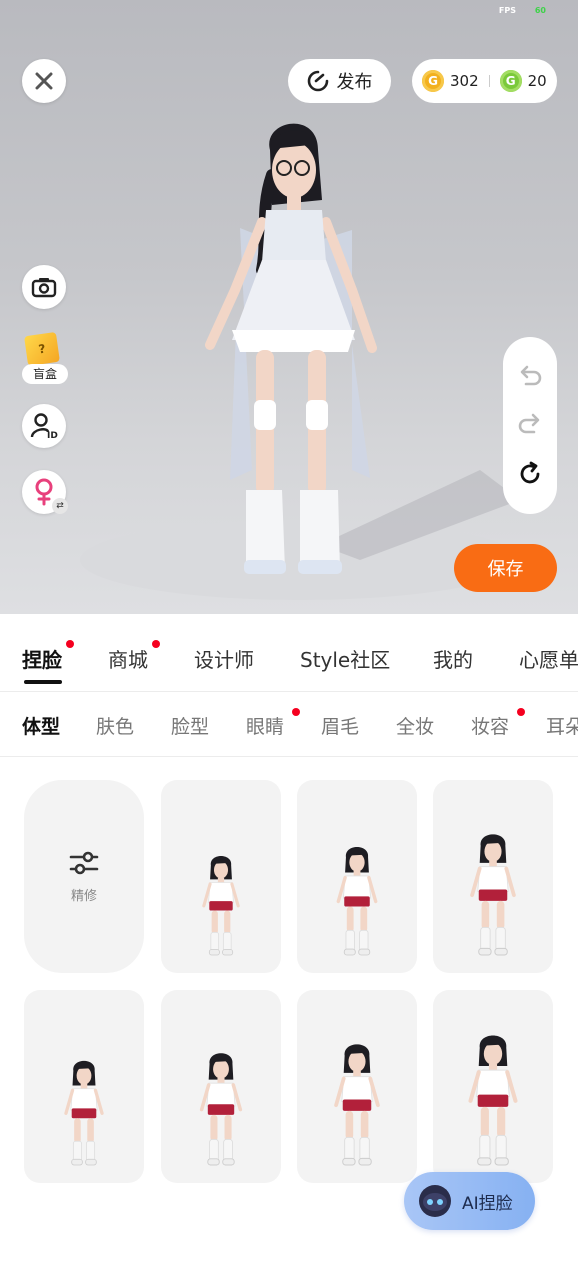 This screenshot has width=578, height=1280. What do you see at coordinates (265, 725) in the screenshot?
I see `subtab-eyes: 眼睛` at bounding box center [265, 725].